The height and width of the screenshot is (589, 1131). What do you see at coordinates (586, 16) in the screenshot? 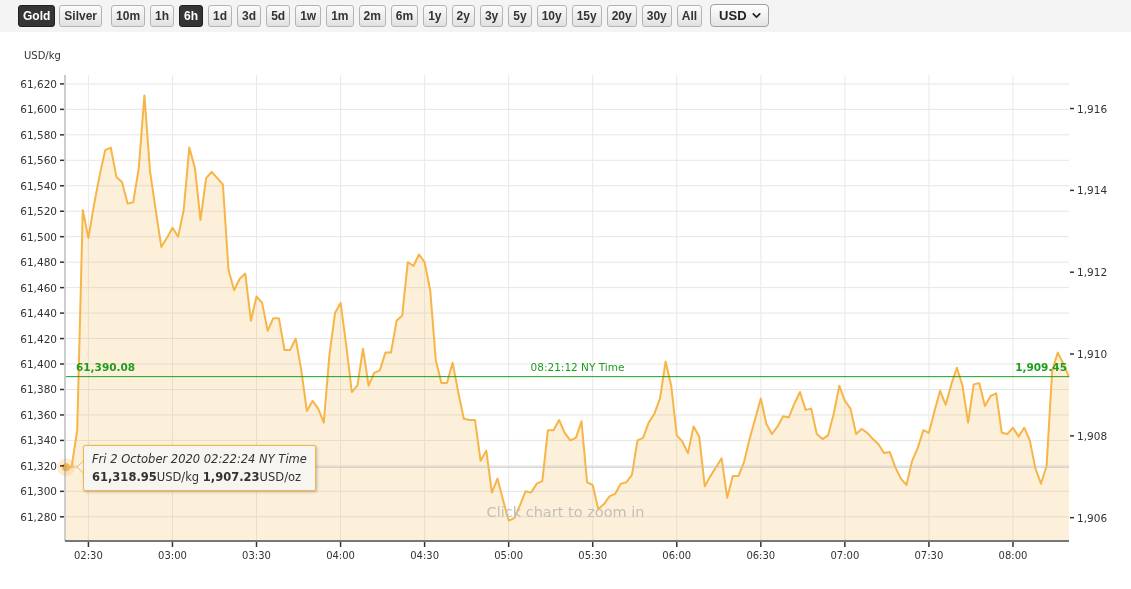
I see `range-tab: 15y` at bounding box center [586, 16].